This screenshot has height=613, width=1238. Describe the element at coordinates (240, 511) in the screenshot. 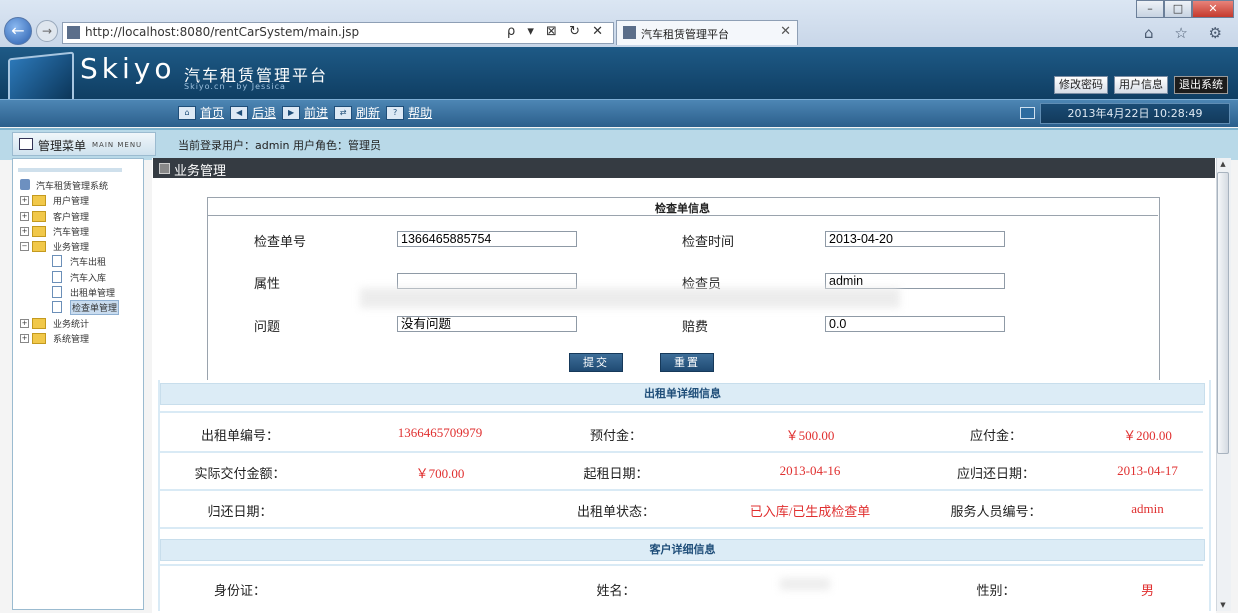

I see `detail-label: 归还日期：` at that location.